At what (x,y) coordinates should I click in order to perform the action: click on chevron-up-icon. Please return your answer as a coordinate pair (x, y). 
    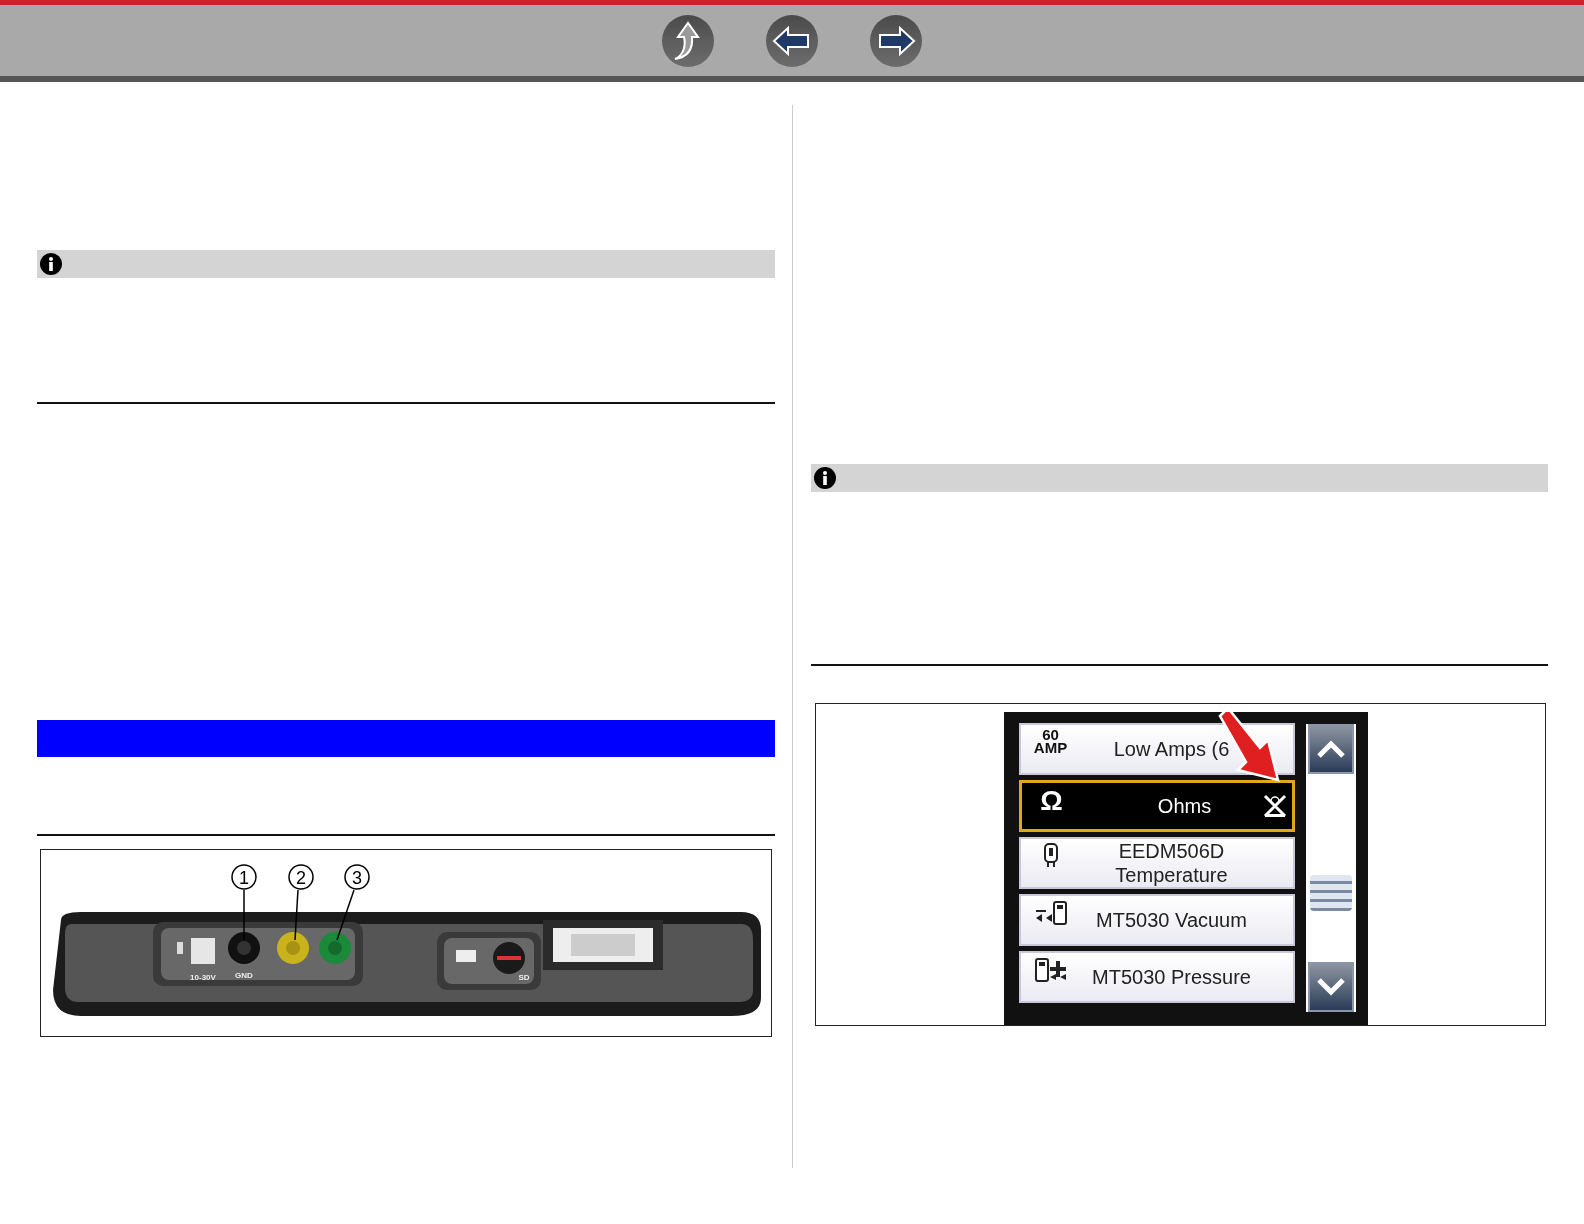
    Looking at the image, I should click on (1330, 749).